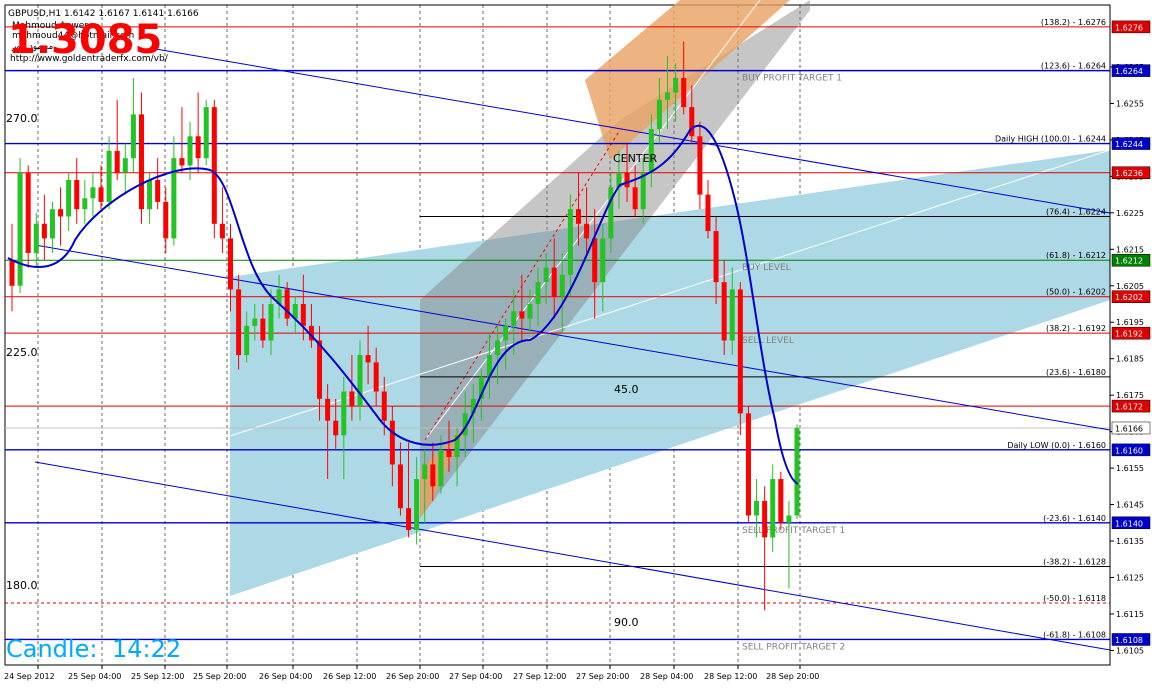 This screenshot has width=1152, height=690. Describe the element at coordinates (768, 341) in the screenshot. I see `level-1-6192-target-text: SELL LEVEL` at that location.